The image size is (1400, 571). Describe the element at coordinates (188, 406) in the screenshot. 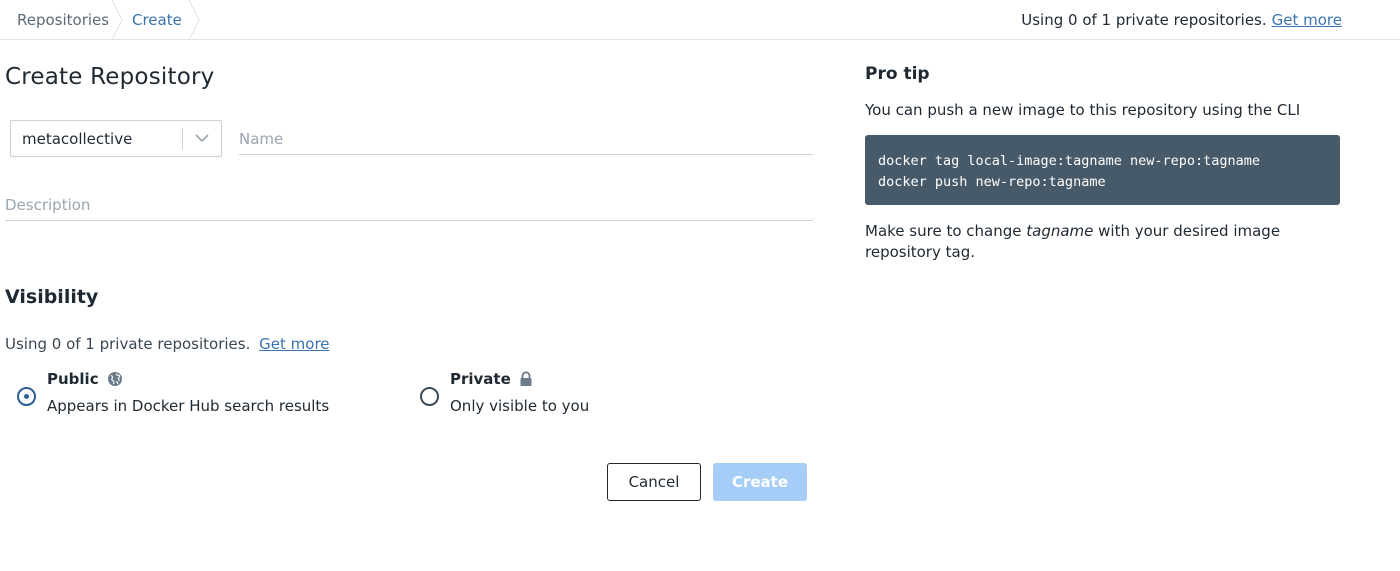

I see `public-description: Appears in Docker Hub search results` at that location.